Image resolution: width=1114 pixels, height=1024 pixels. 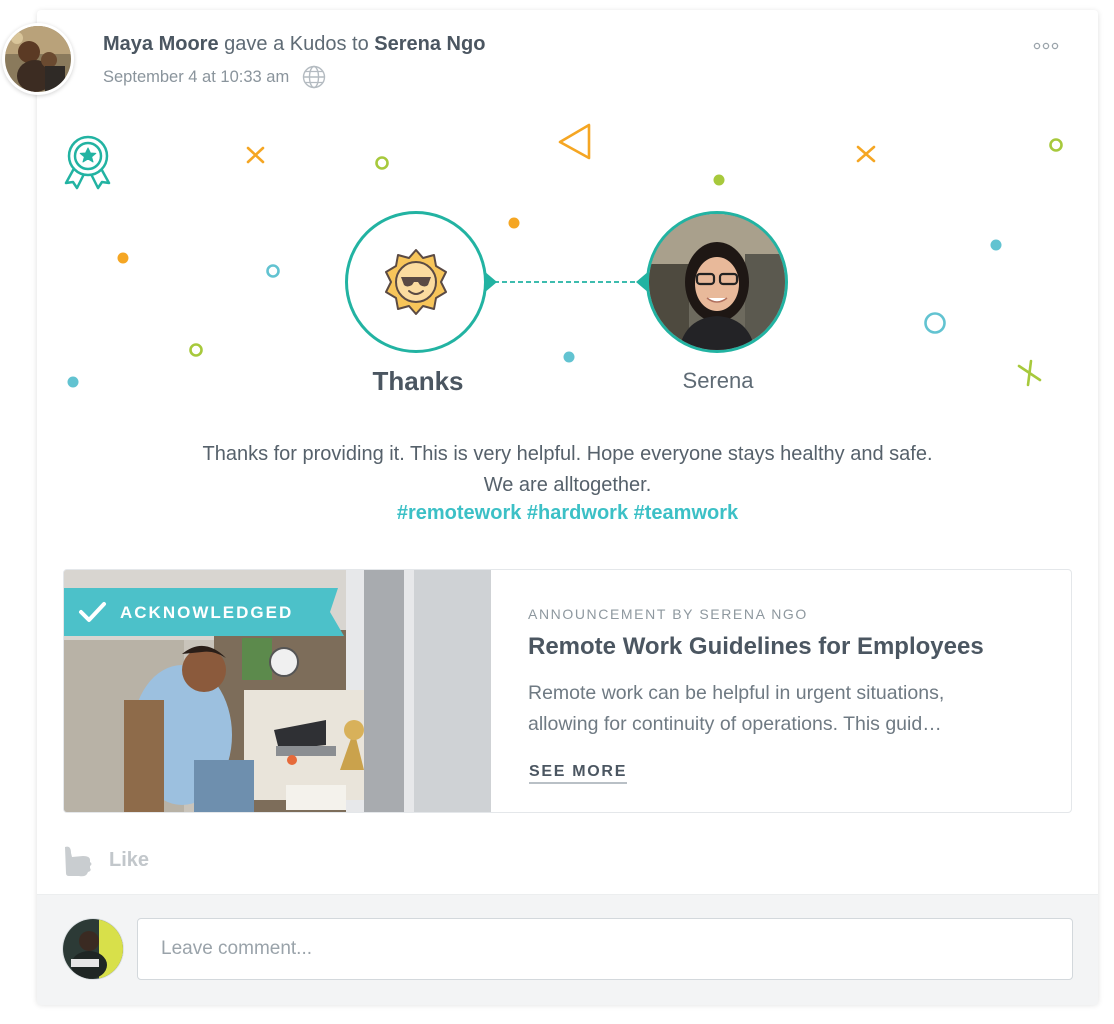 I want to click on kudos-type-label: Thanks, so click(x=418, y=381).